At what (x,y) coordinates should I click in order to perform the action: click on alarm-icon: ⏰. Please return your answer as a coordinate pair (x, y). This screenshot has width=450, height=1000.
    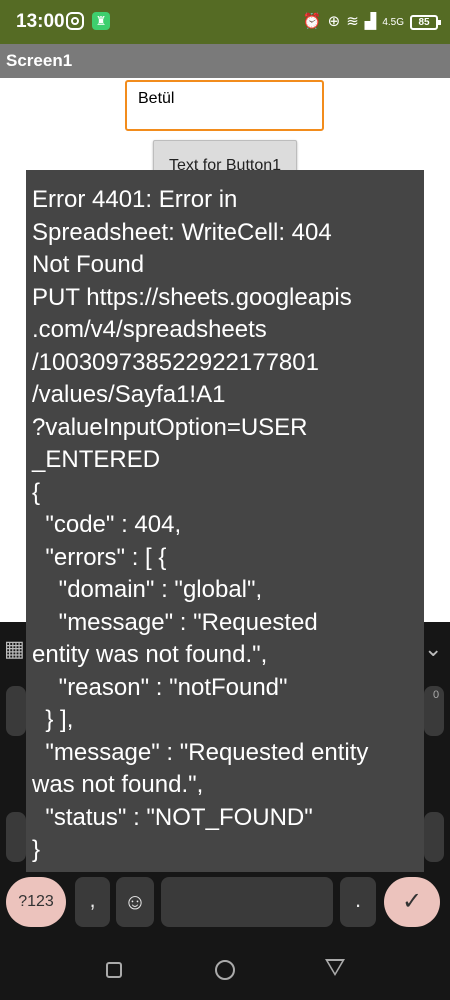
    Looking at the image, I should click on (312, 21).